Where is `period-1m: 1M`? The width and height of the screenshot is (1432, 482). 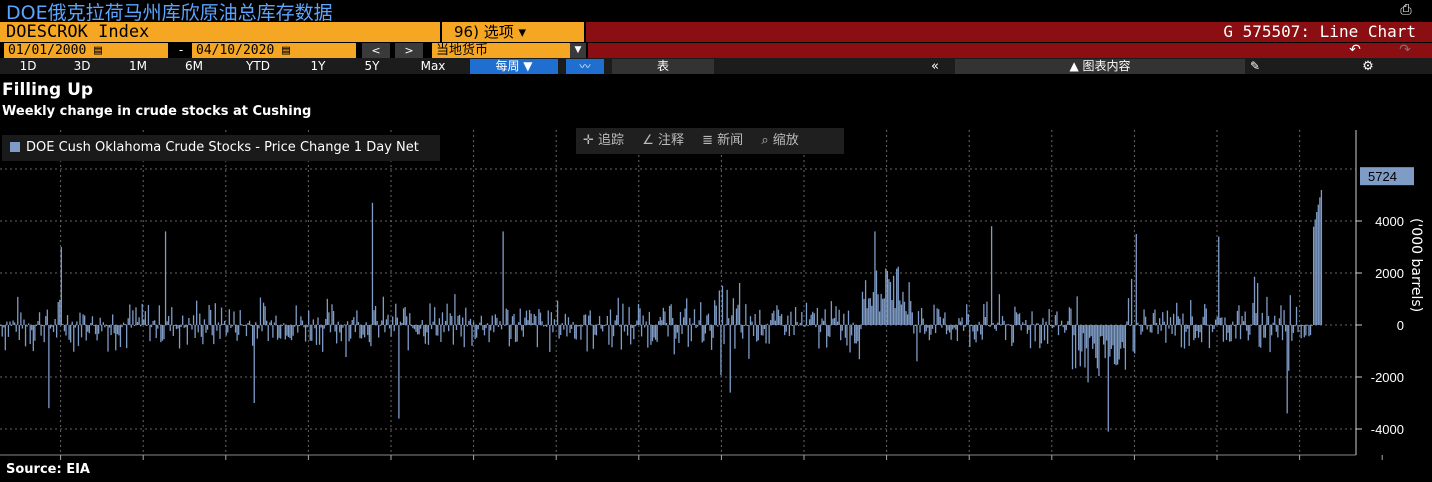 period-1m: 1M is located at coordinates (138, 66).